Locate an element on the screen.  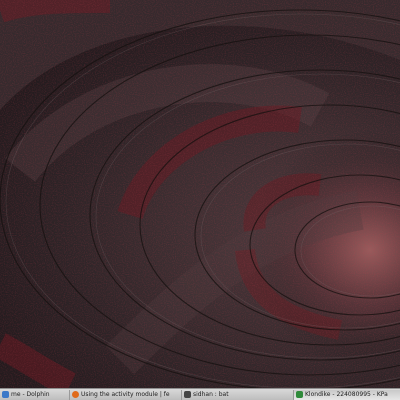
dolphin-icon is located at coordinates (5, 394).